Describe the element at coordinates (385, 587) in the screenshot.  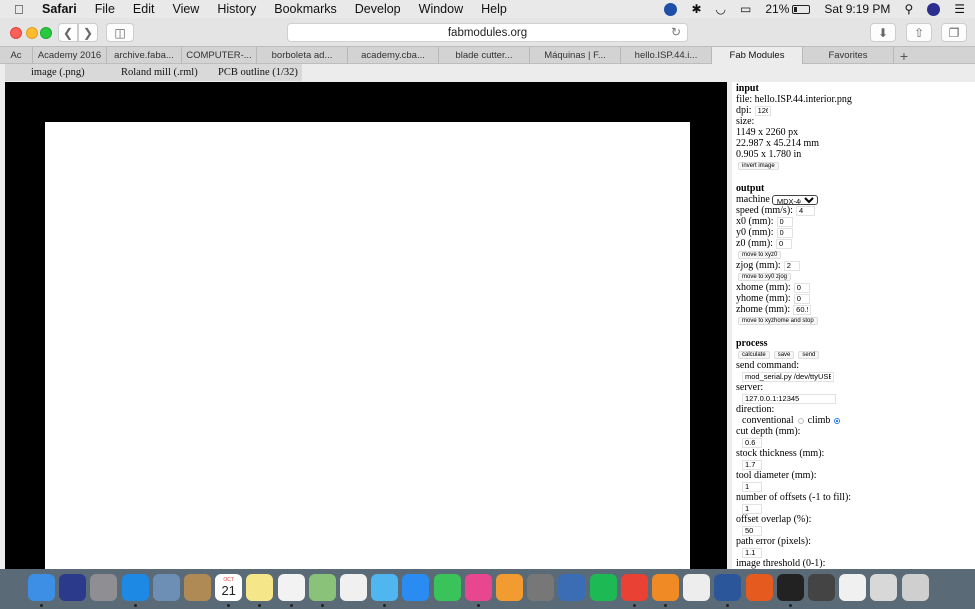
I see `messages-icon` at that location.